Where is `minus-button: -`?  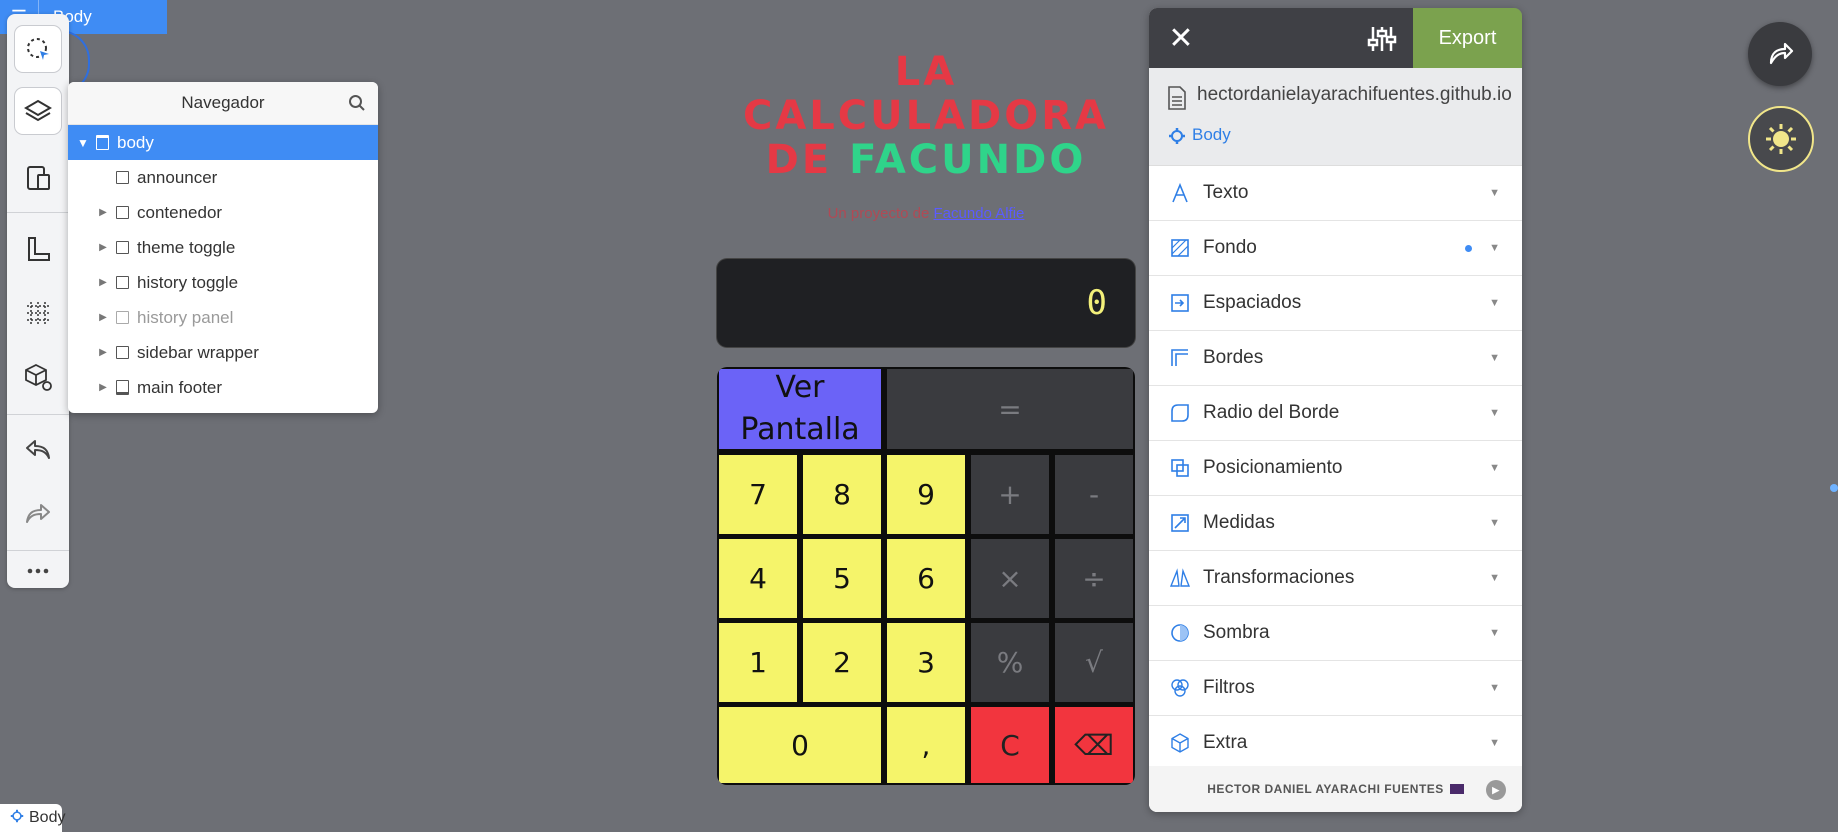
minus-button: - is located at coordinates (1094, 494).